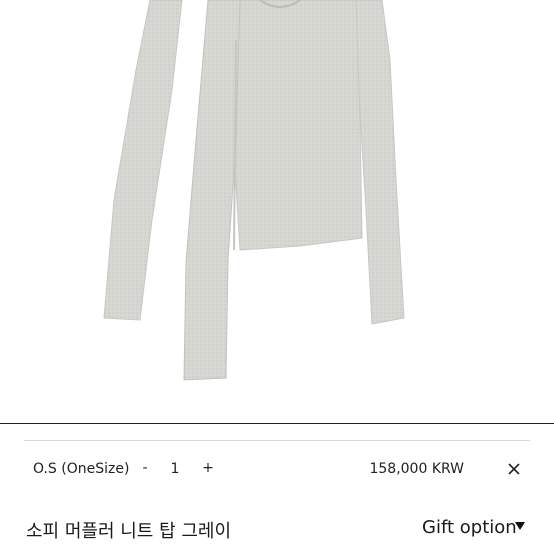 The width and height of the screenshot is (554, 554). Describe the element at coordinates (175, 469) in the screenshot. I see `quantity-value: 1` at that location.